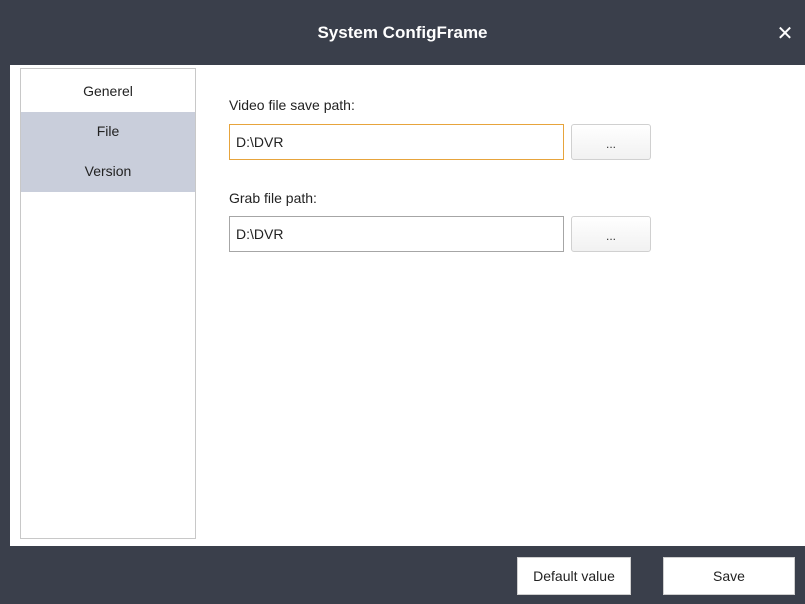 The image size is (805, 604). I want to click on sidebar-item-label: File, so click(108, 131).